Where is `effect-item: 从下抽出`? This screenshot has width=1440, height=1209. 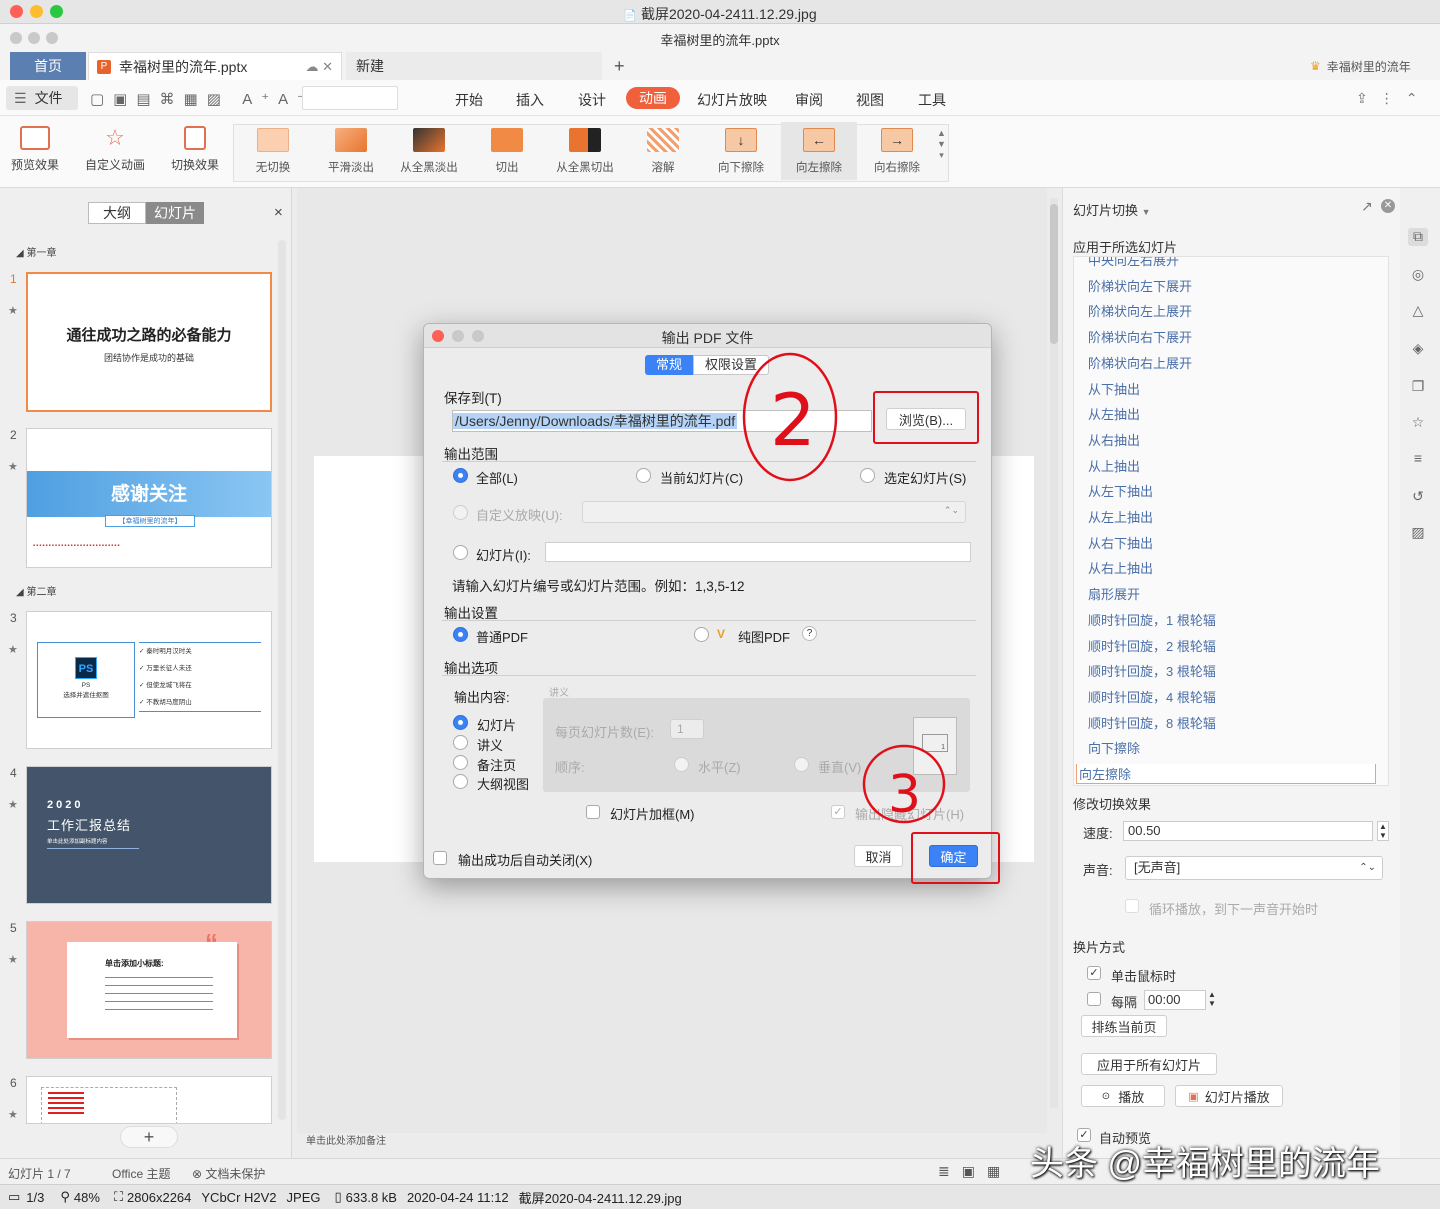 effect-item: 从下抽出 is located at coordinates (1114, 388).